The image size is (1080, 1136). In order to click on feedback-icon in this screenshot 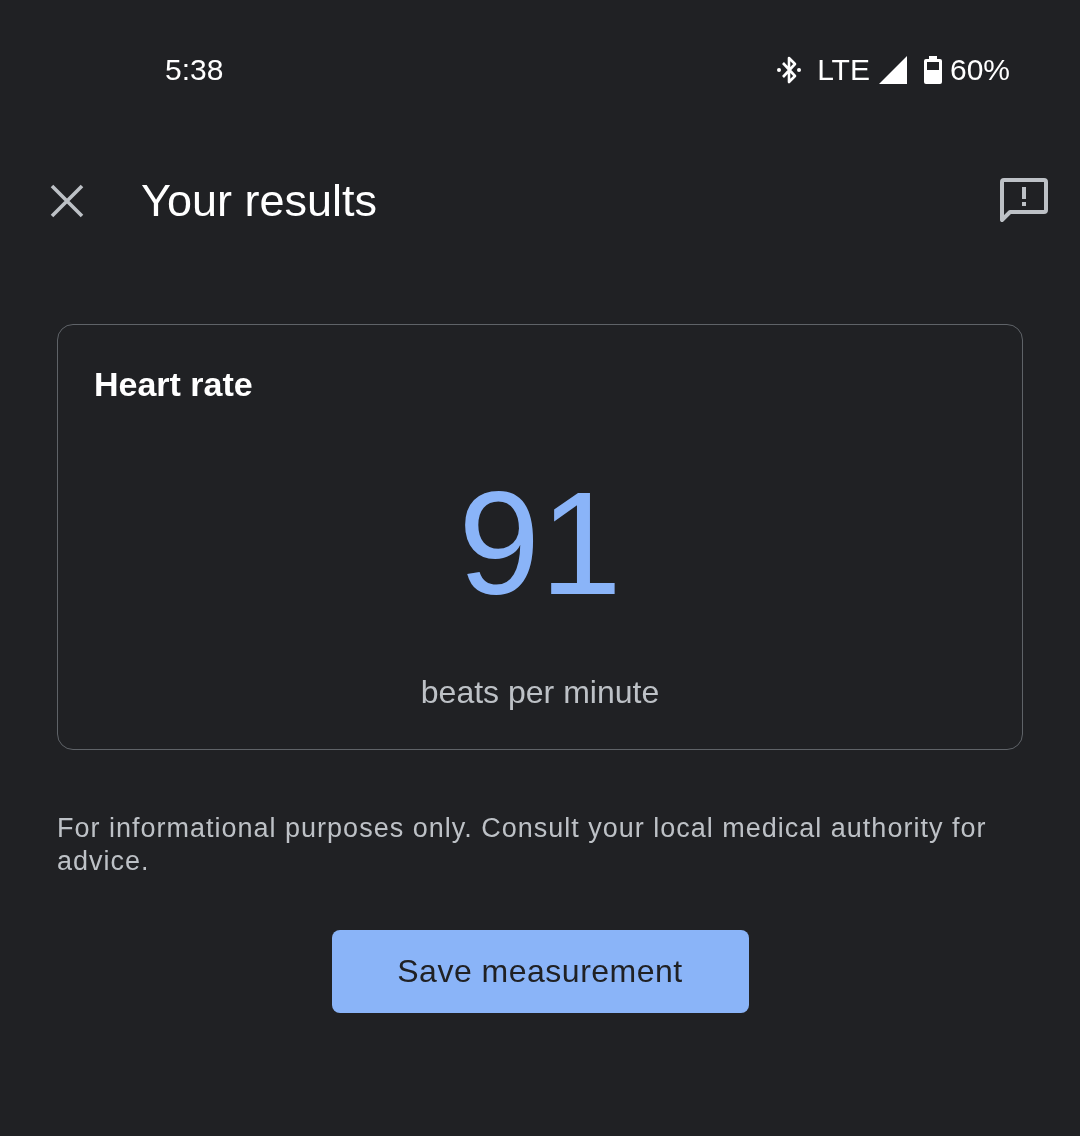, I will do `click(1024, 201)`.